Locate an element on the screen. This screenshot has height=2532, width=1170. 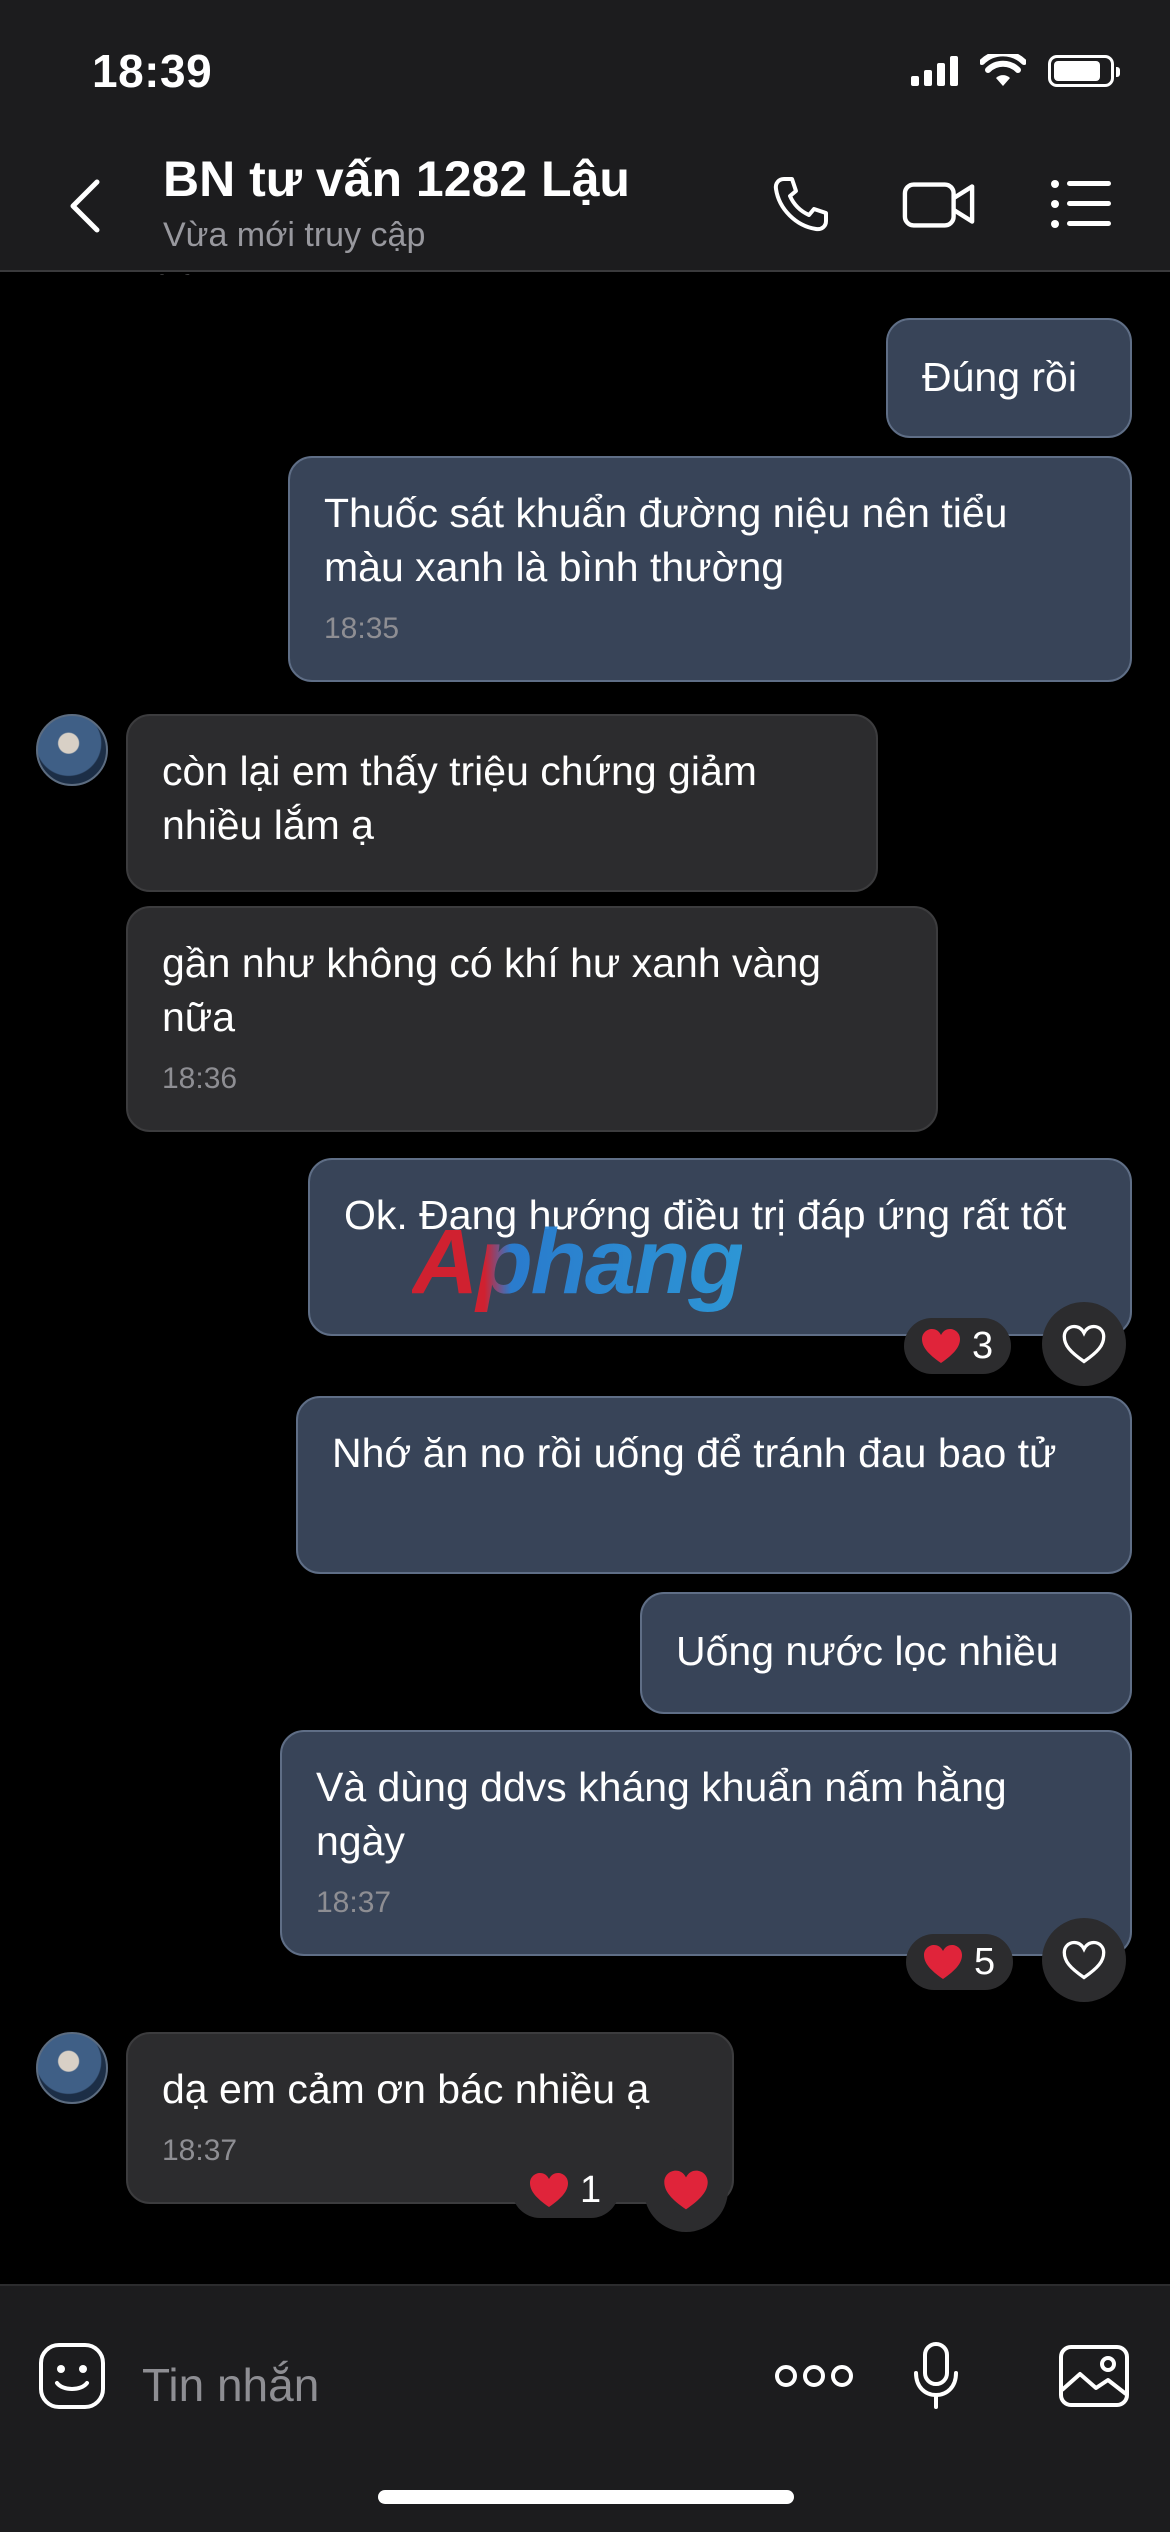
cellular-signal-icon is located at coordinates (934, 71).